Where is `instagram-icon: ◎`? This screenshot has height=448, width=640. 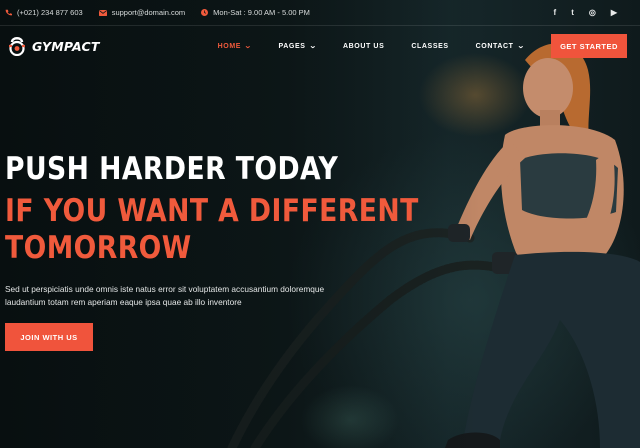 instagram-icon: ◎ is located at coordinates (592, 12).